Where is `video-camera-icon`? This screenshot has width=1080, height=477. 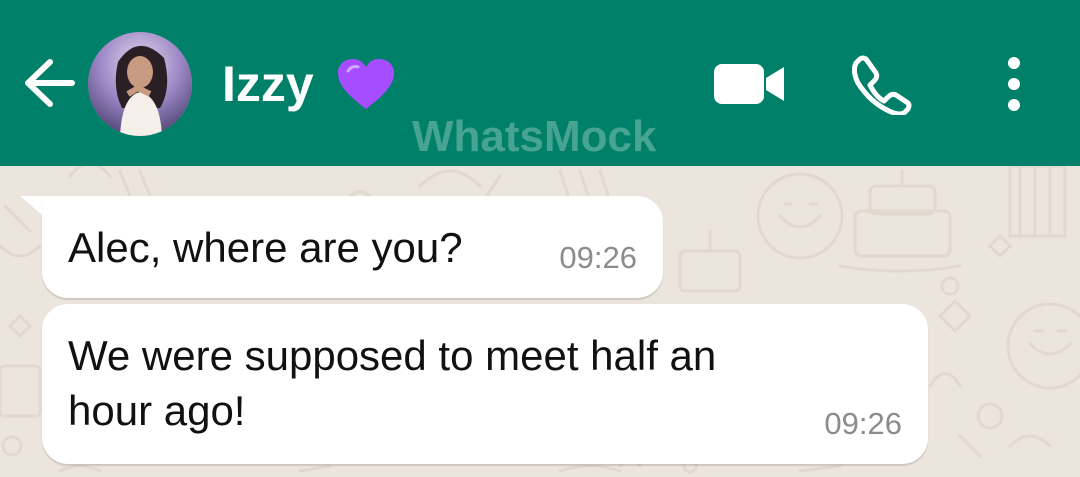 video-camera-icon is located at coordinates (750, 84).